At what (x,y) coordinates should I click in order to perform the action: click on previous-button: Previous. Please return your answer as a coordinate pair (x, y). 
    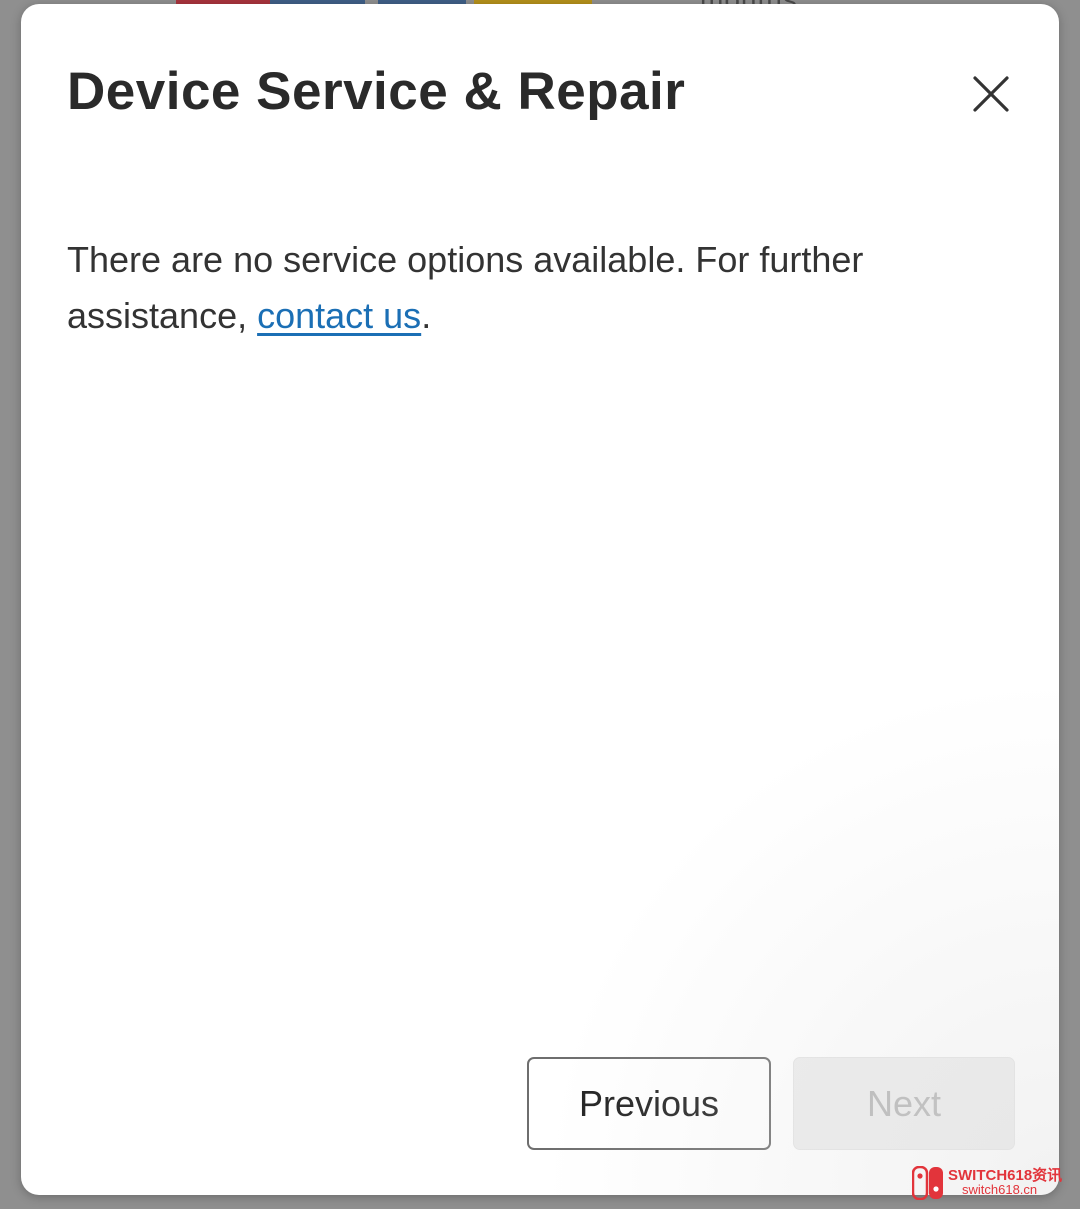
    Looking at the image, I should click on (649, 1103).